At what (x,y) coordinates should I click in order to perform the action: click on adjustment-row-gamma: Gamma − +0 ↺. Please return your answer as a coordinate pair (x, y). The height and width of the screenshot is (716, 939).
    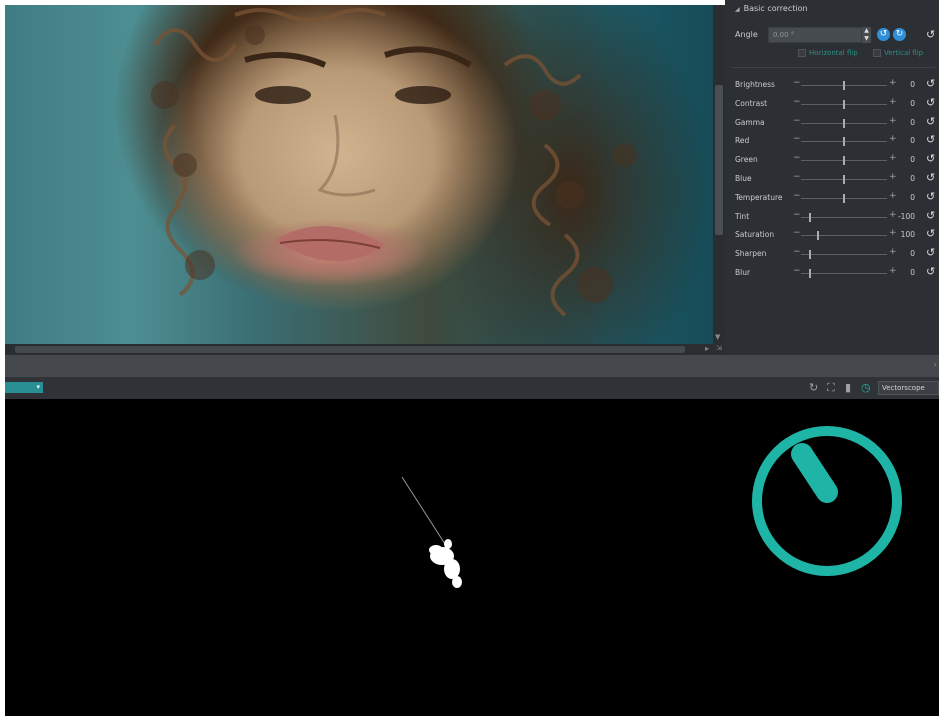
    Looking at the image, I should click on (837, 123).